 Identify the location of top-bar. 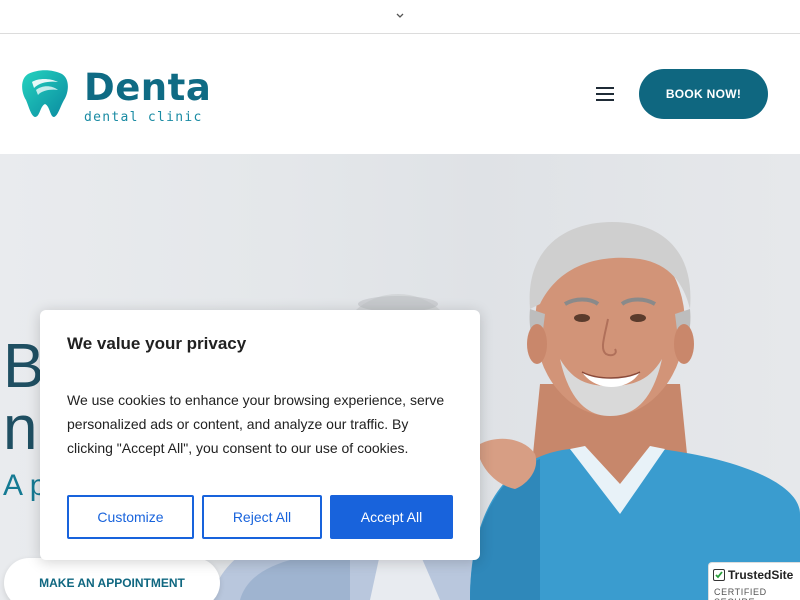
(400, 17).